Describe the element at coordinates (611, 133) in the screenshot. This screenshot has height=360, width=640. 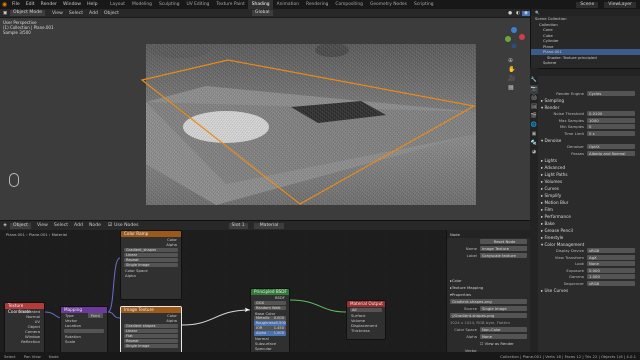
I see `property-field: 0 s` at that location.